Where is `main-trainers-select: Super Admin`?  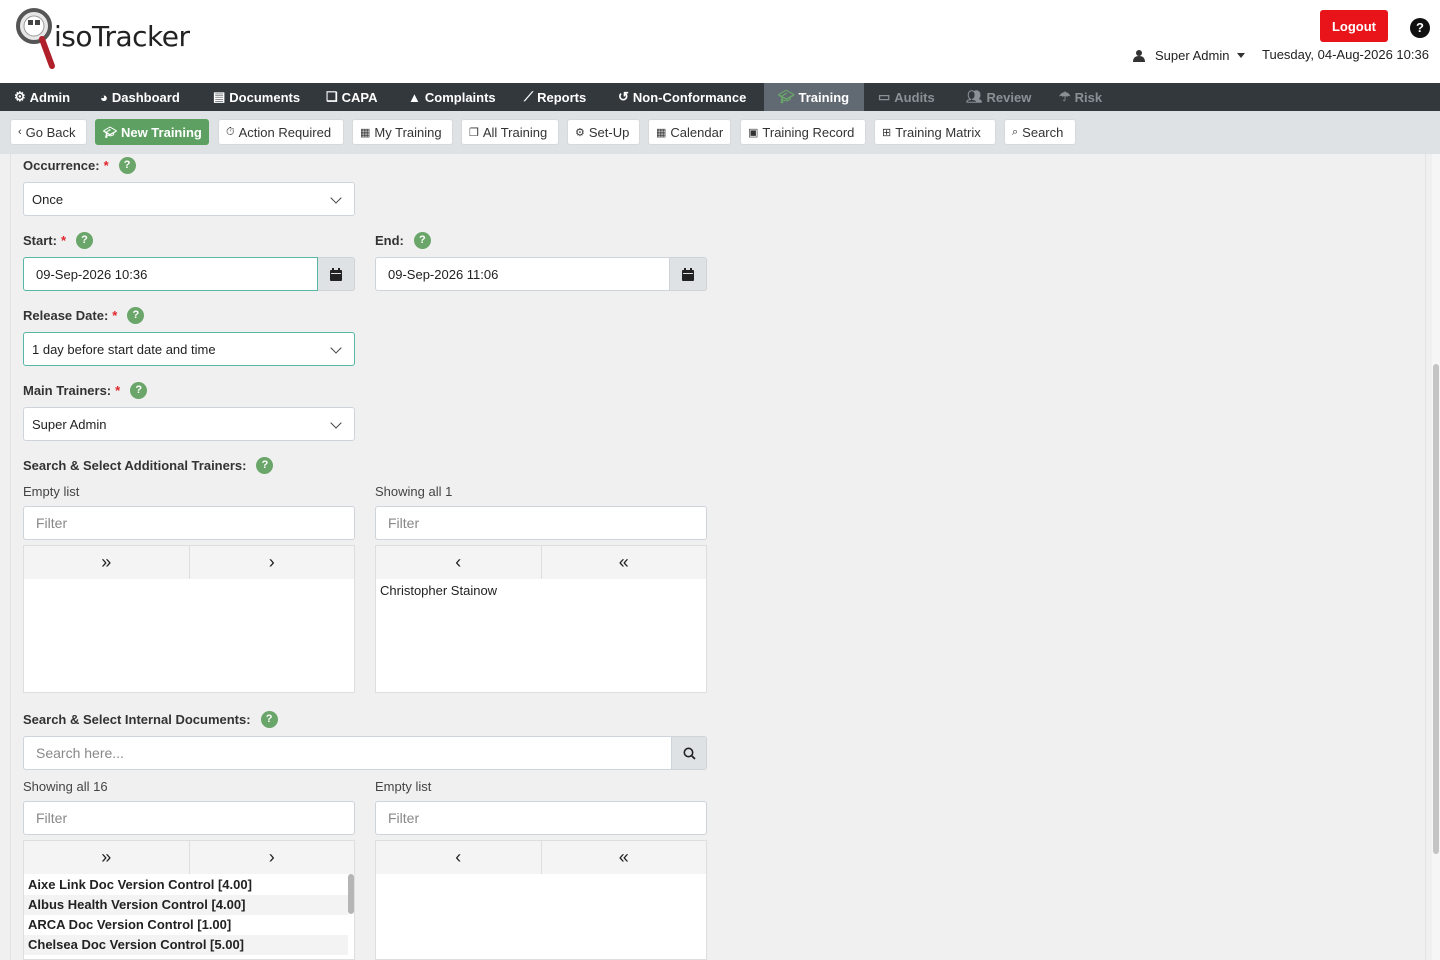
main-trainers-select: Super Admin is located at coordinates (189, 424).